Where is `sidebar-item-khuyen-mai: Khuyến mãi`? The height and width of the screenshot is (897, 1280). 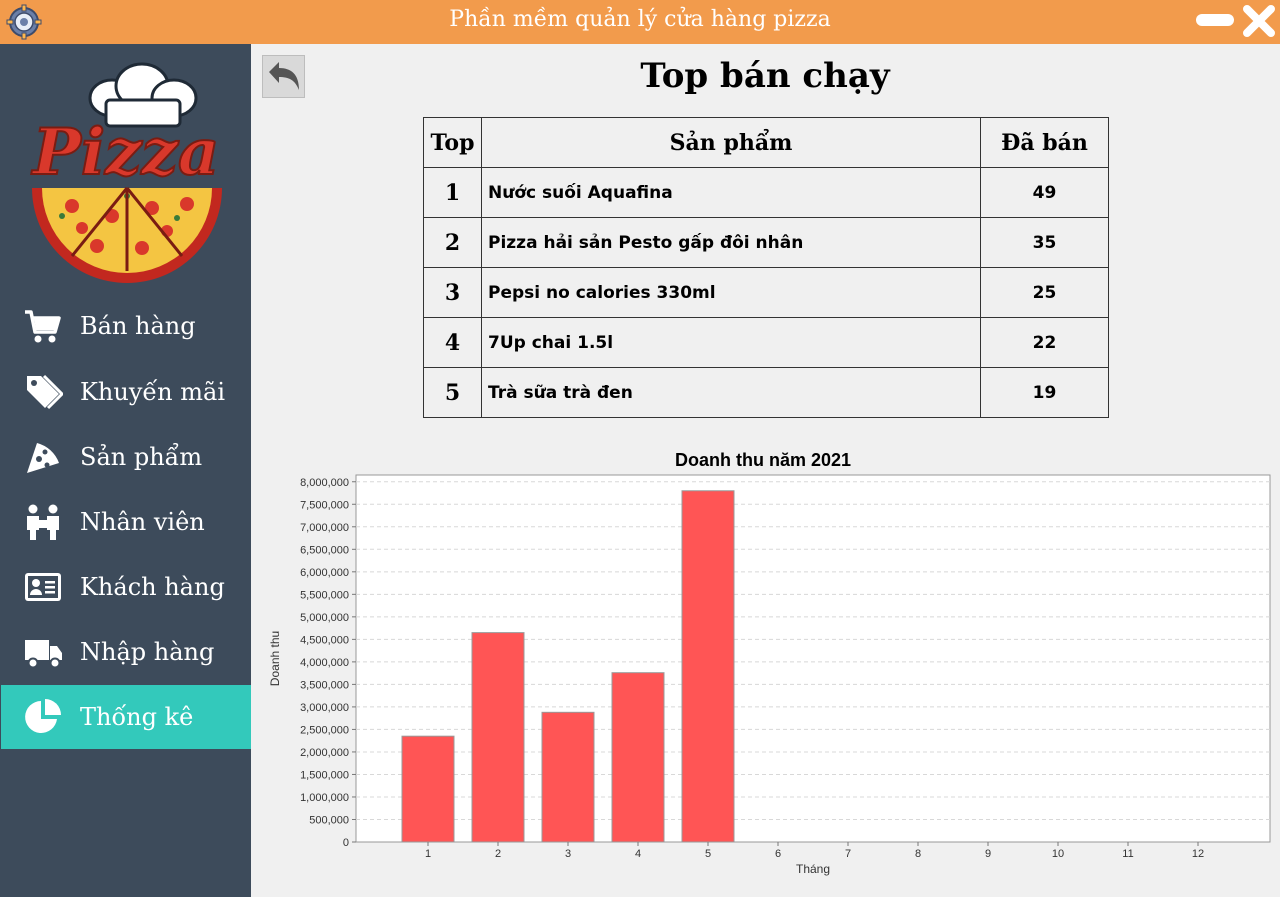
sidebar-item-khuyen-mai: Khuyến mãi is located at coordinates (126, 392).